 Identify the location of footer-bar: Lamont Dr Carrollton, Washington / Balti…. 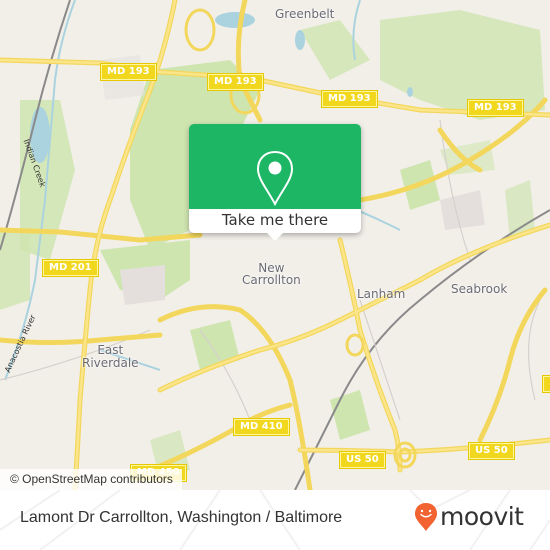
(275, 520).